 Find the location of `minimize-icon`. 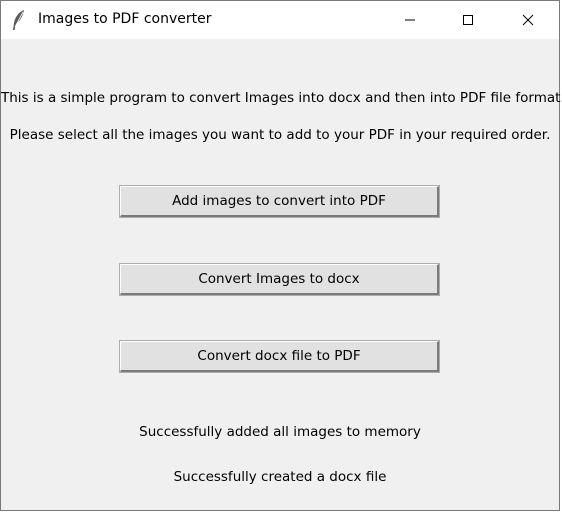

minimize-icon is located at coordinates (410, 20).